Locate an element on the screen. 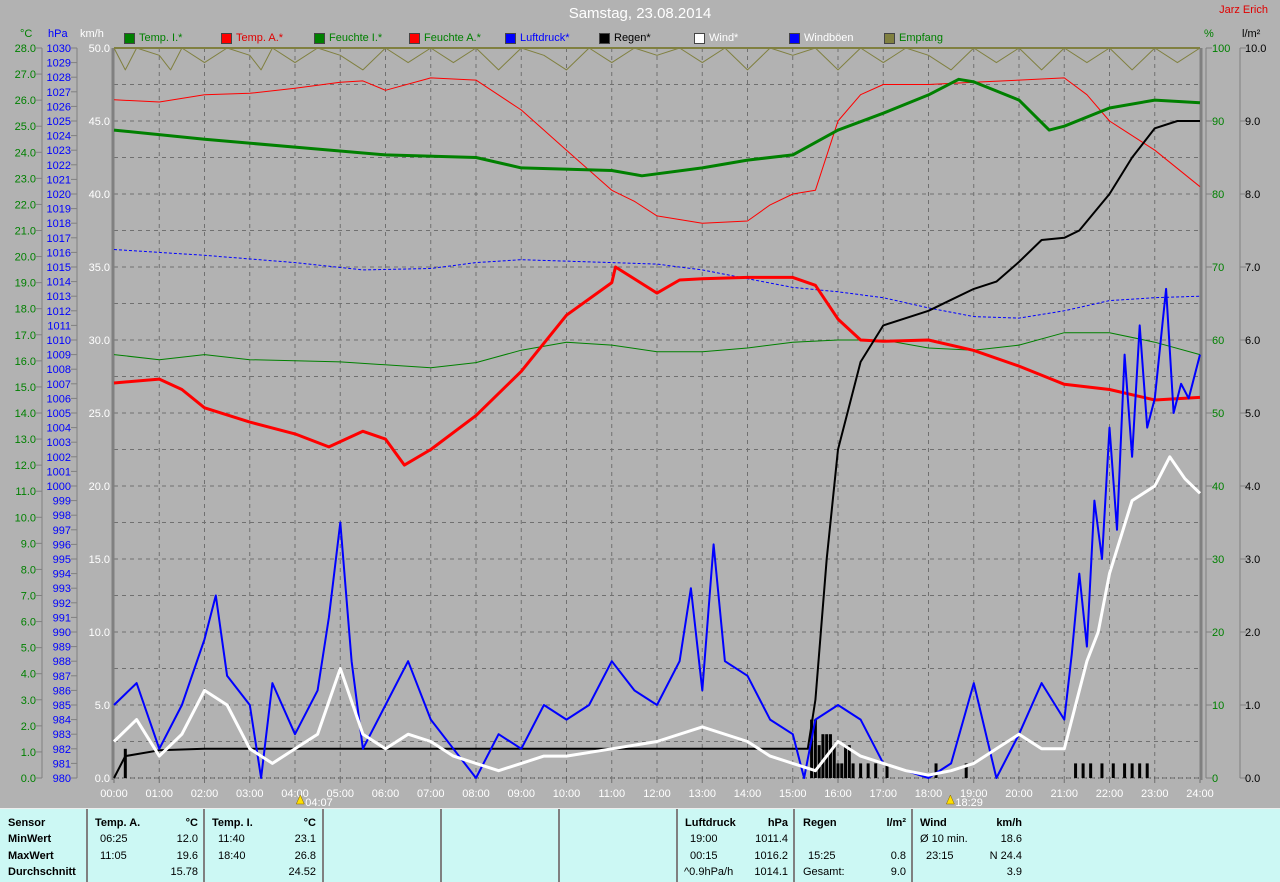 The height and width of the screenshot is (882, 1280). x-tick-label: 07:00 is located at coordinates (431, 794).